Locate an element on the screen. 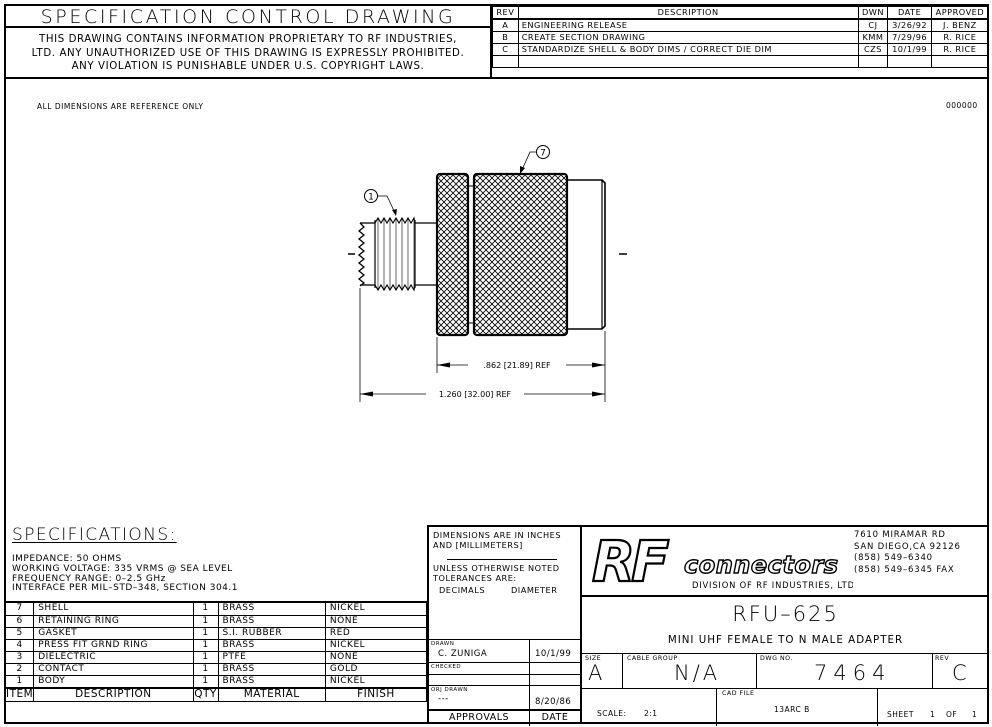 The height and width of the screenshot is (727, 992). tolerance-note: UNLESS OTHERWISE NOTED TOLERANCES ARE: is located at coordinates (496, 573).